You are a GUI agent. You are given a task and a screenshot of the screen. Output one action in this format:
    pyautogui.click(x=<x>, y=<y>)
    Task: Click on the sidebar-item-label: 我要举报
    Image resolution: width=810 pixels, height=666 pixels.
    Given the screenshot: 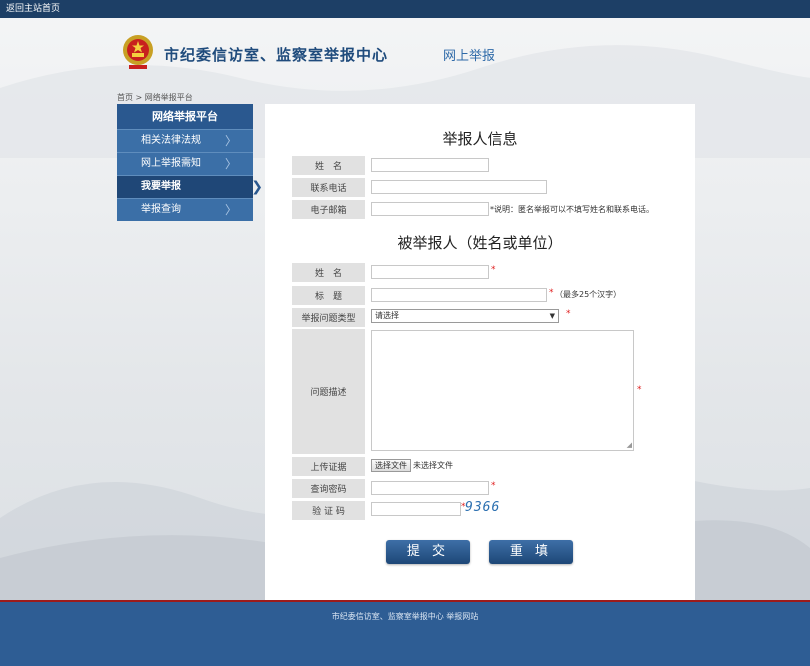 What is the action you would take?
    pyautogui.click(x=161, y=186)
    